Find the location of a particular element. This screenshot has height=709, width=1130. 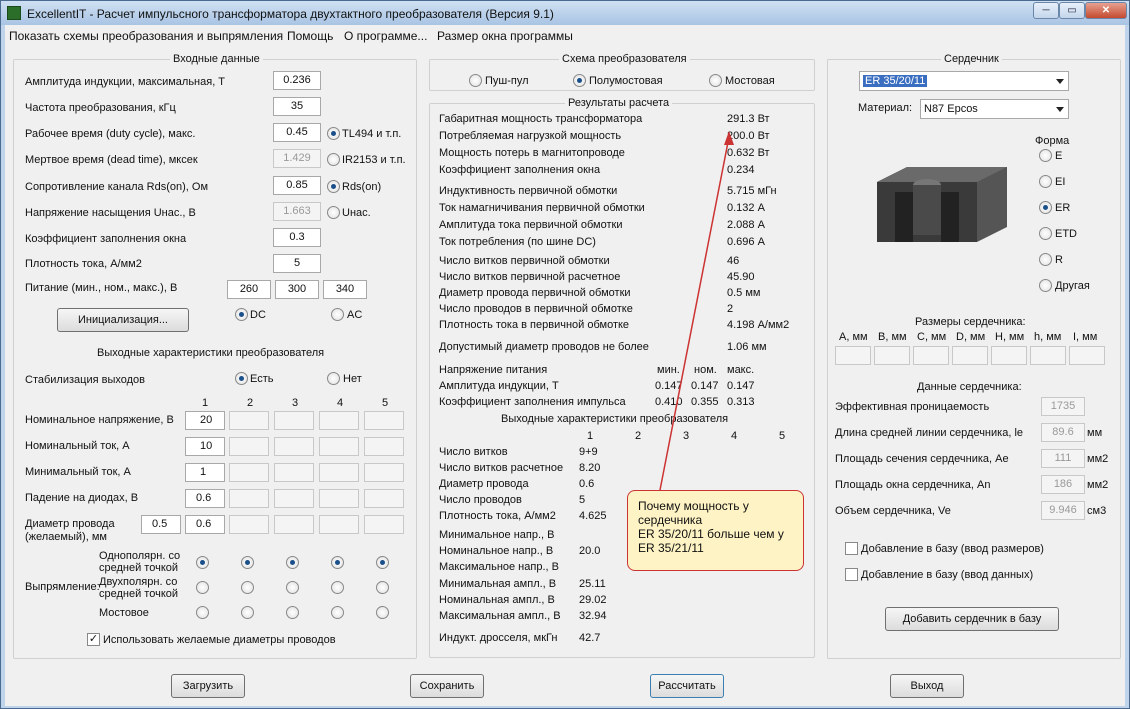

close-button: ✕ is located at coordinates (1106, 10).